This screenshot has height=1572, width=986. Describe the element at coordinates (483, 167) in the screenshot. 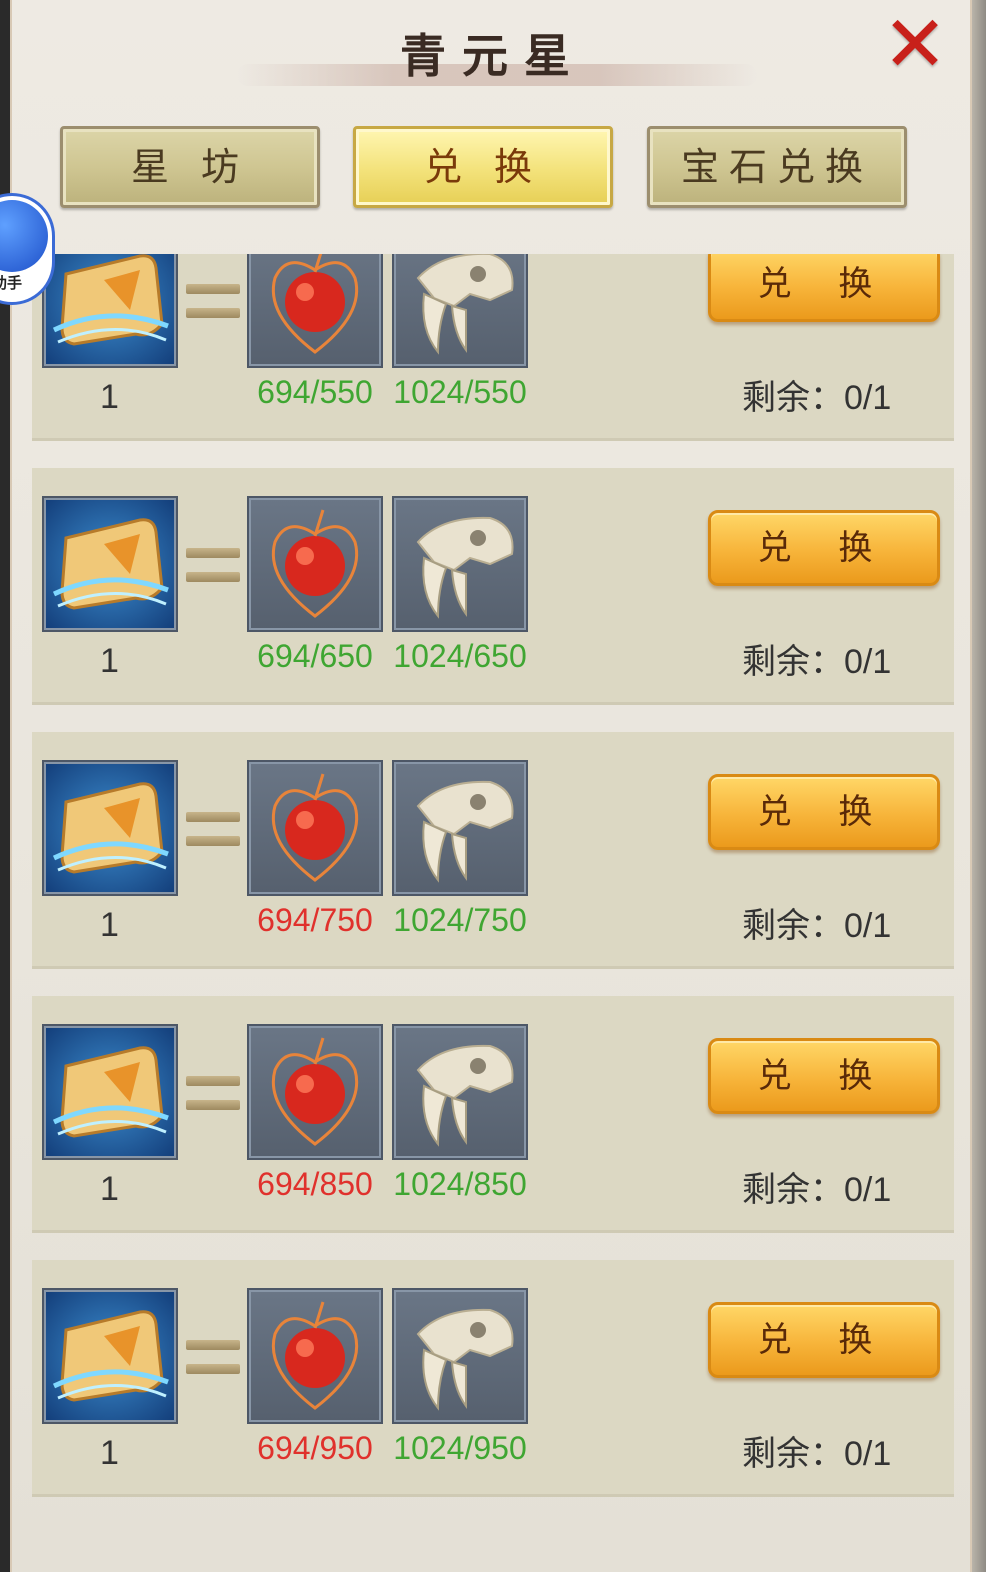

I see `tab-exchange: 兑 换` at that location.